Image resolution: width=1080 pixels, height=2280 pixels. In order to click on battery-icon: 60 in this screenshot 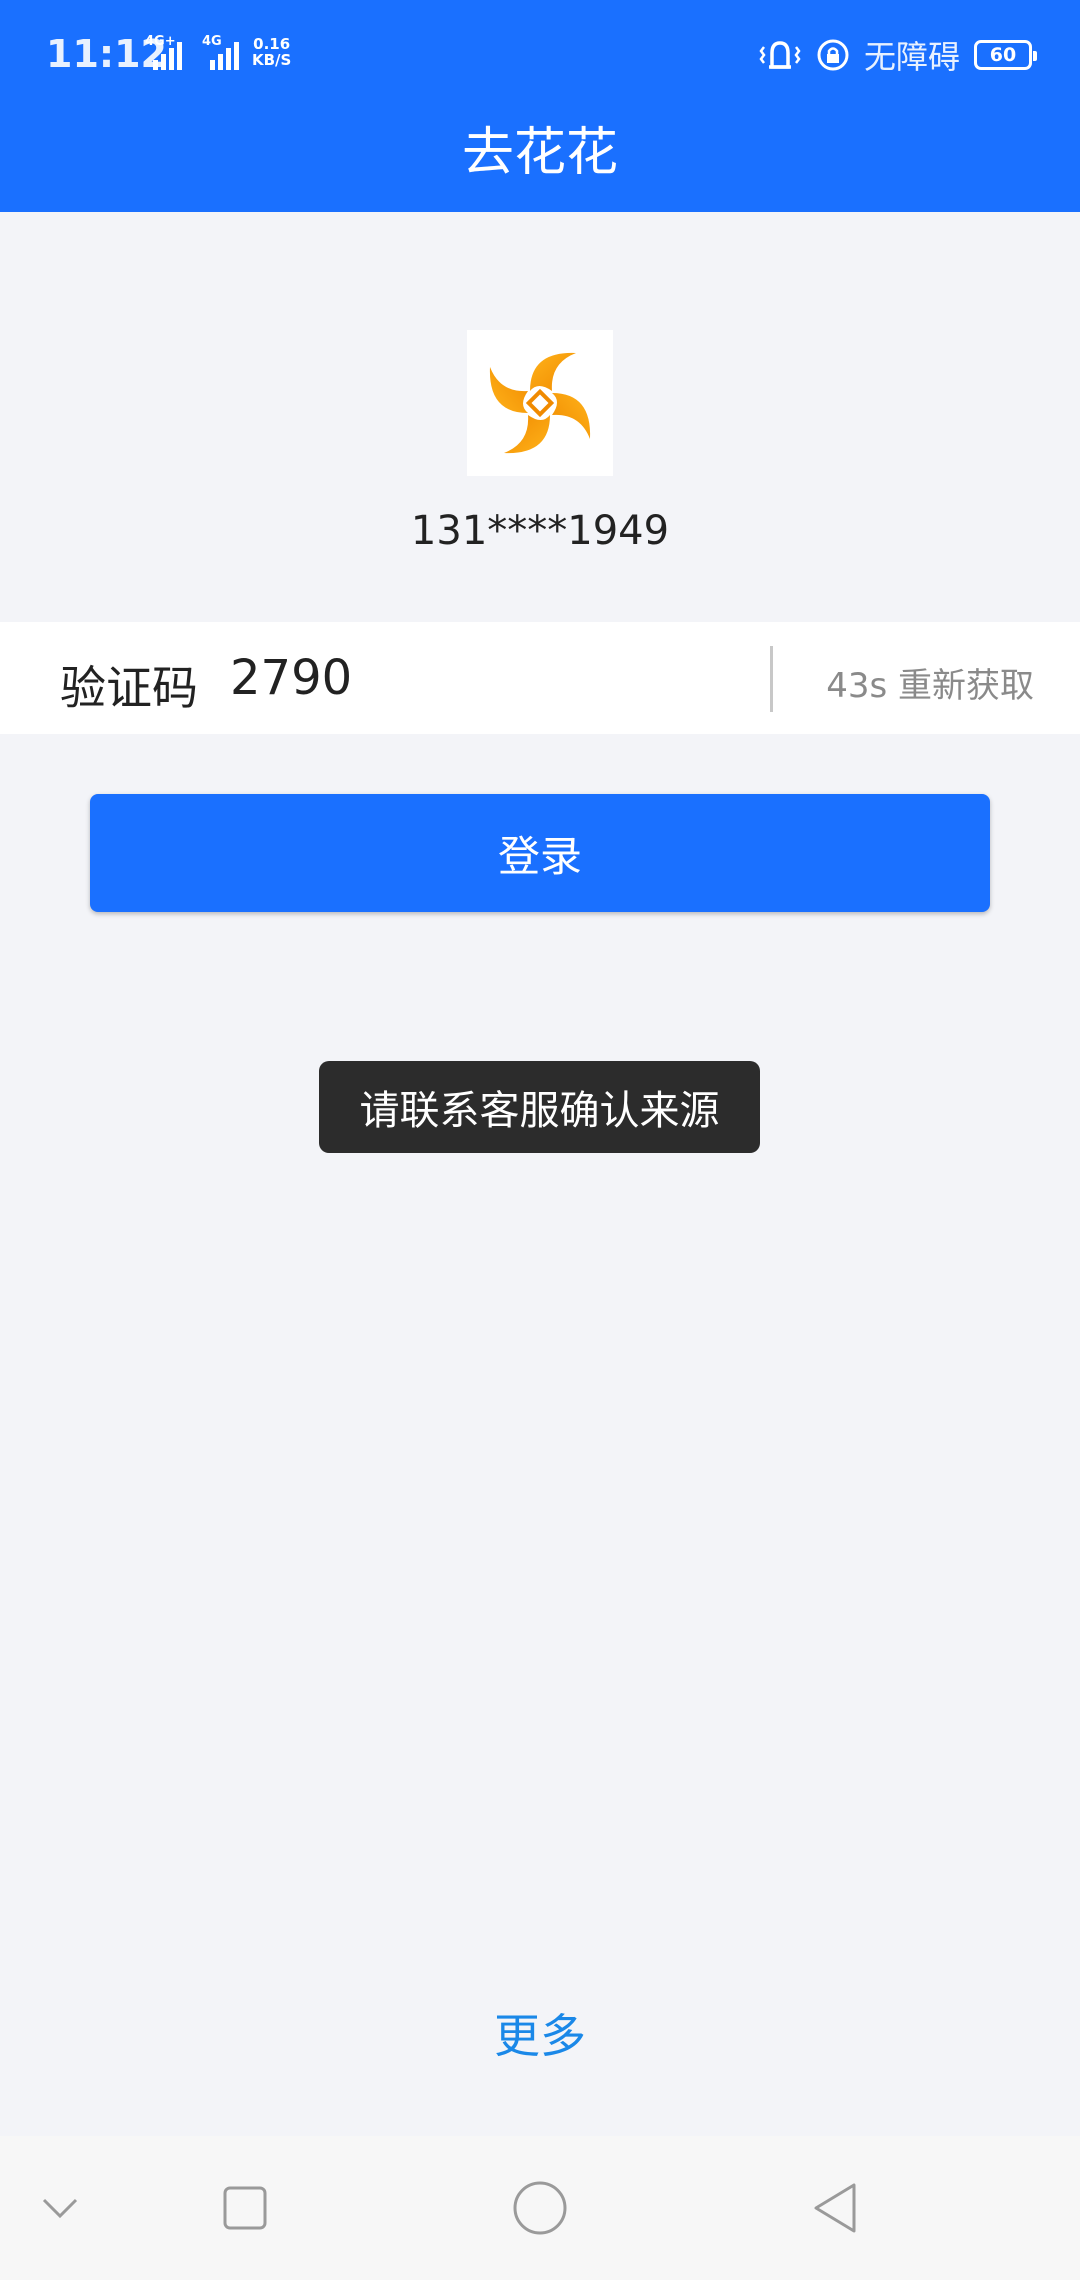, I will do `click(1005, 55)`.